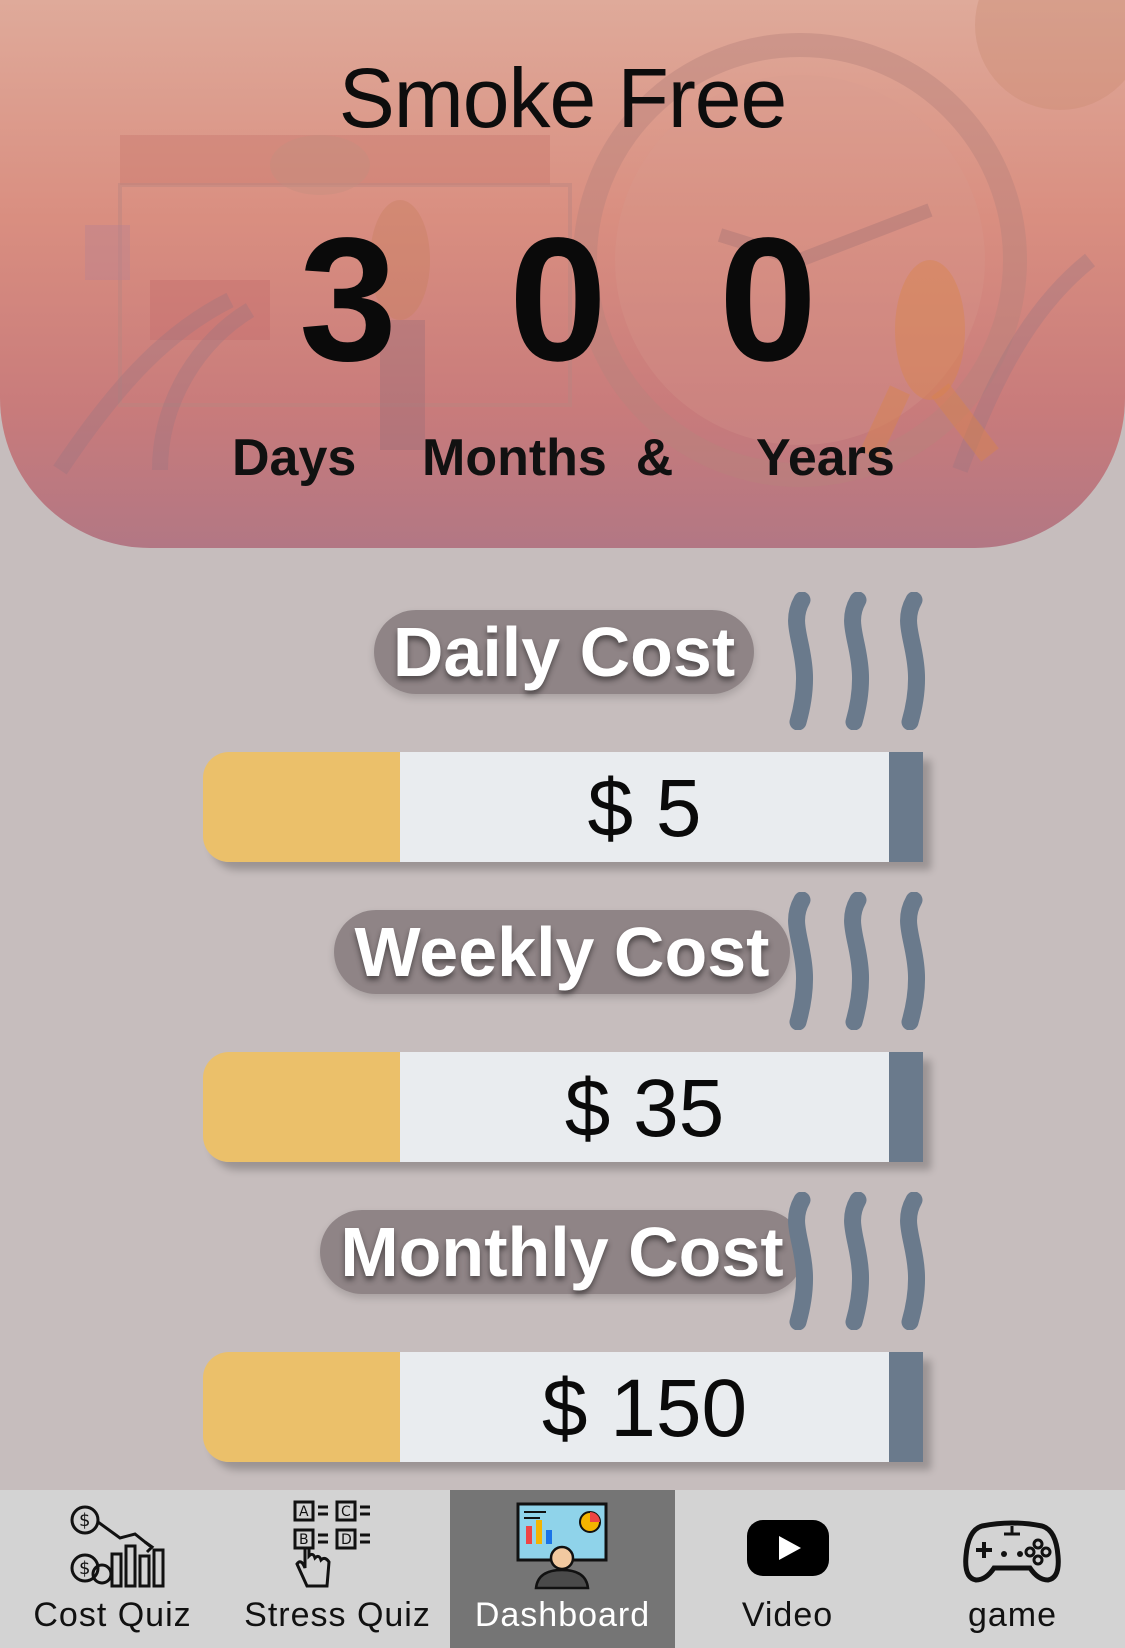  I want to click on tab-game-label: game, so click(1012, 1615).